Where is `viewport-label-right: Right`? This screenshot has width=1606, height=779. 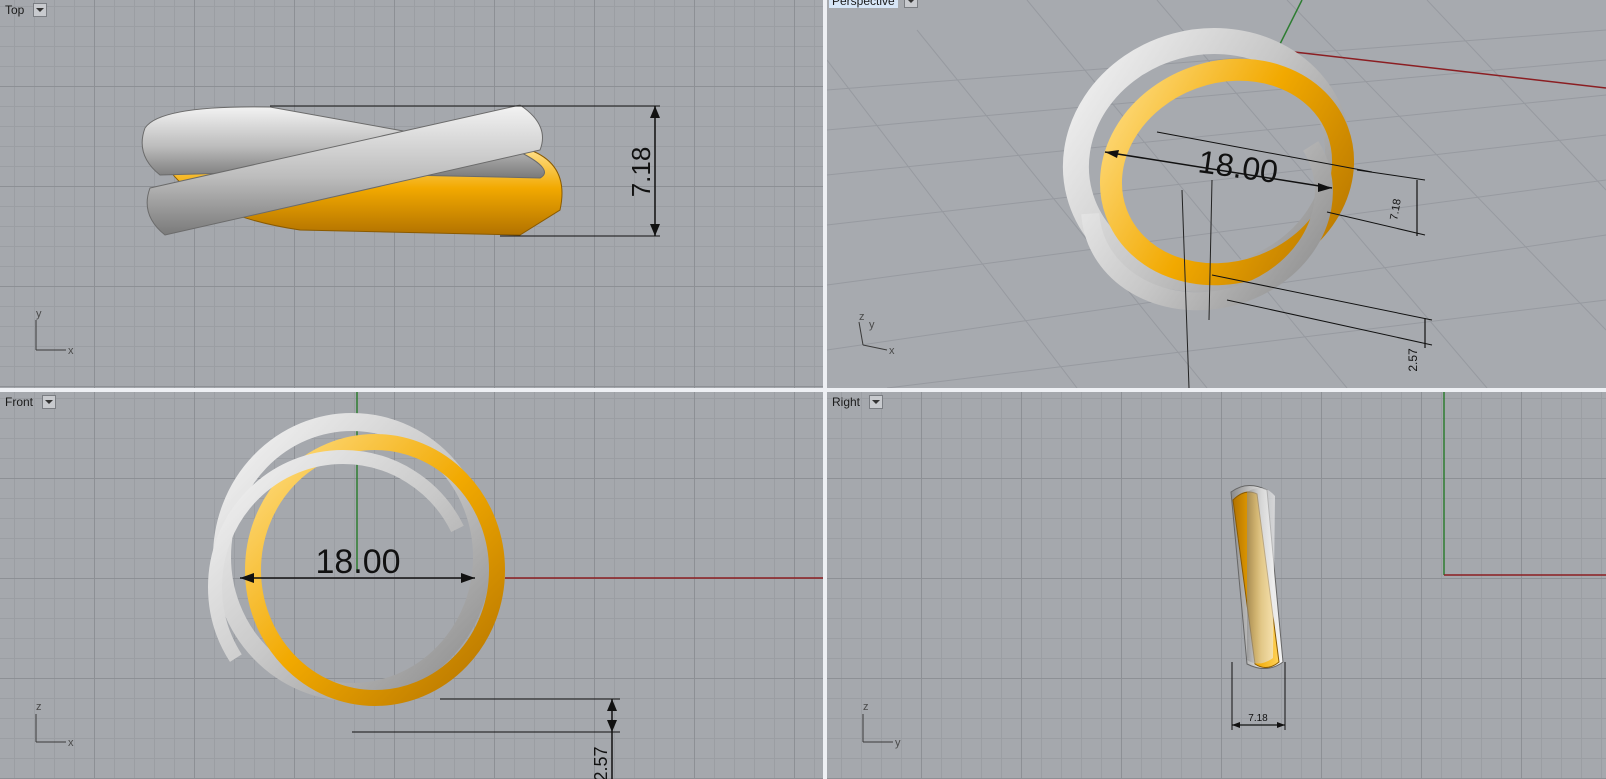 viewport-label-right: Right is located at coordinates (856, 402).